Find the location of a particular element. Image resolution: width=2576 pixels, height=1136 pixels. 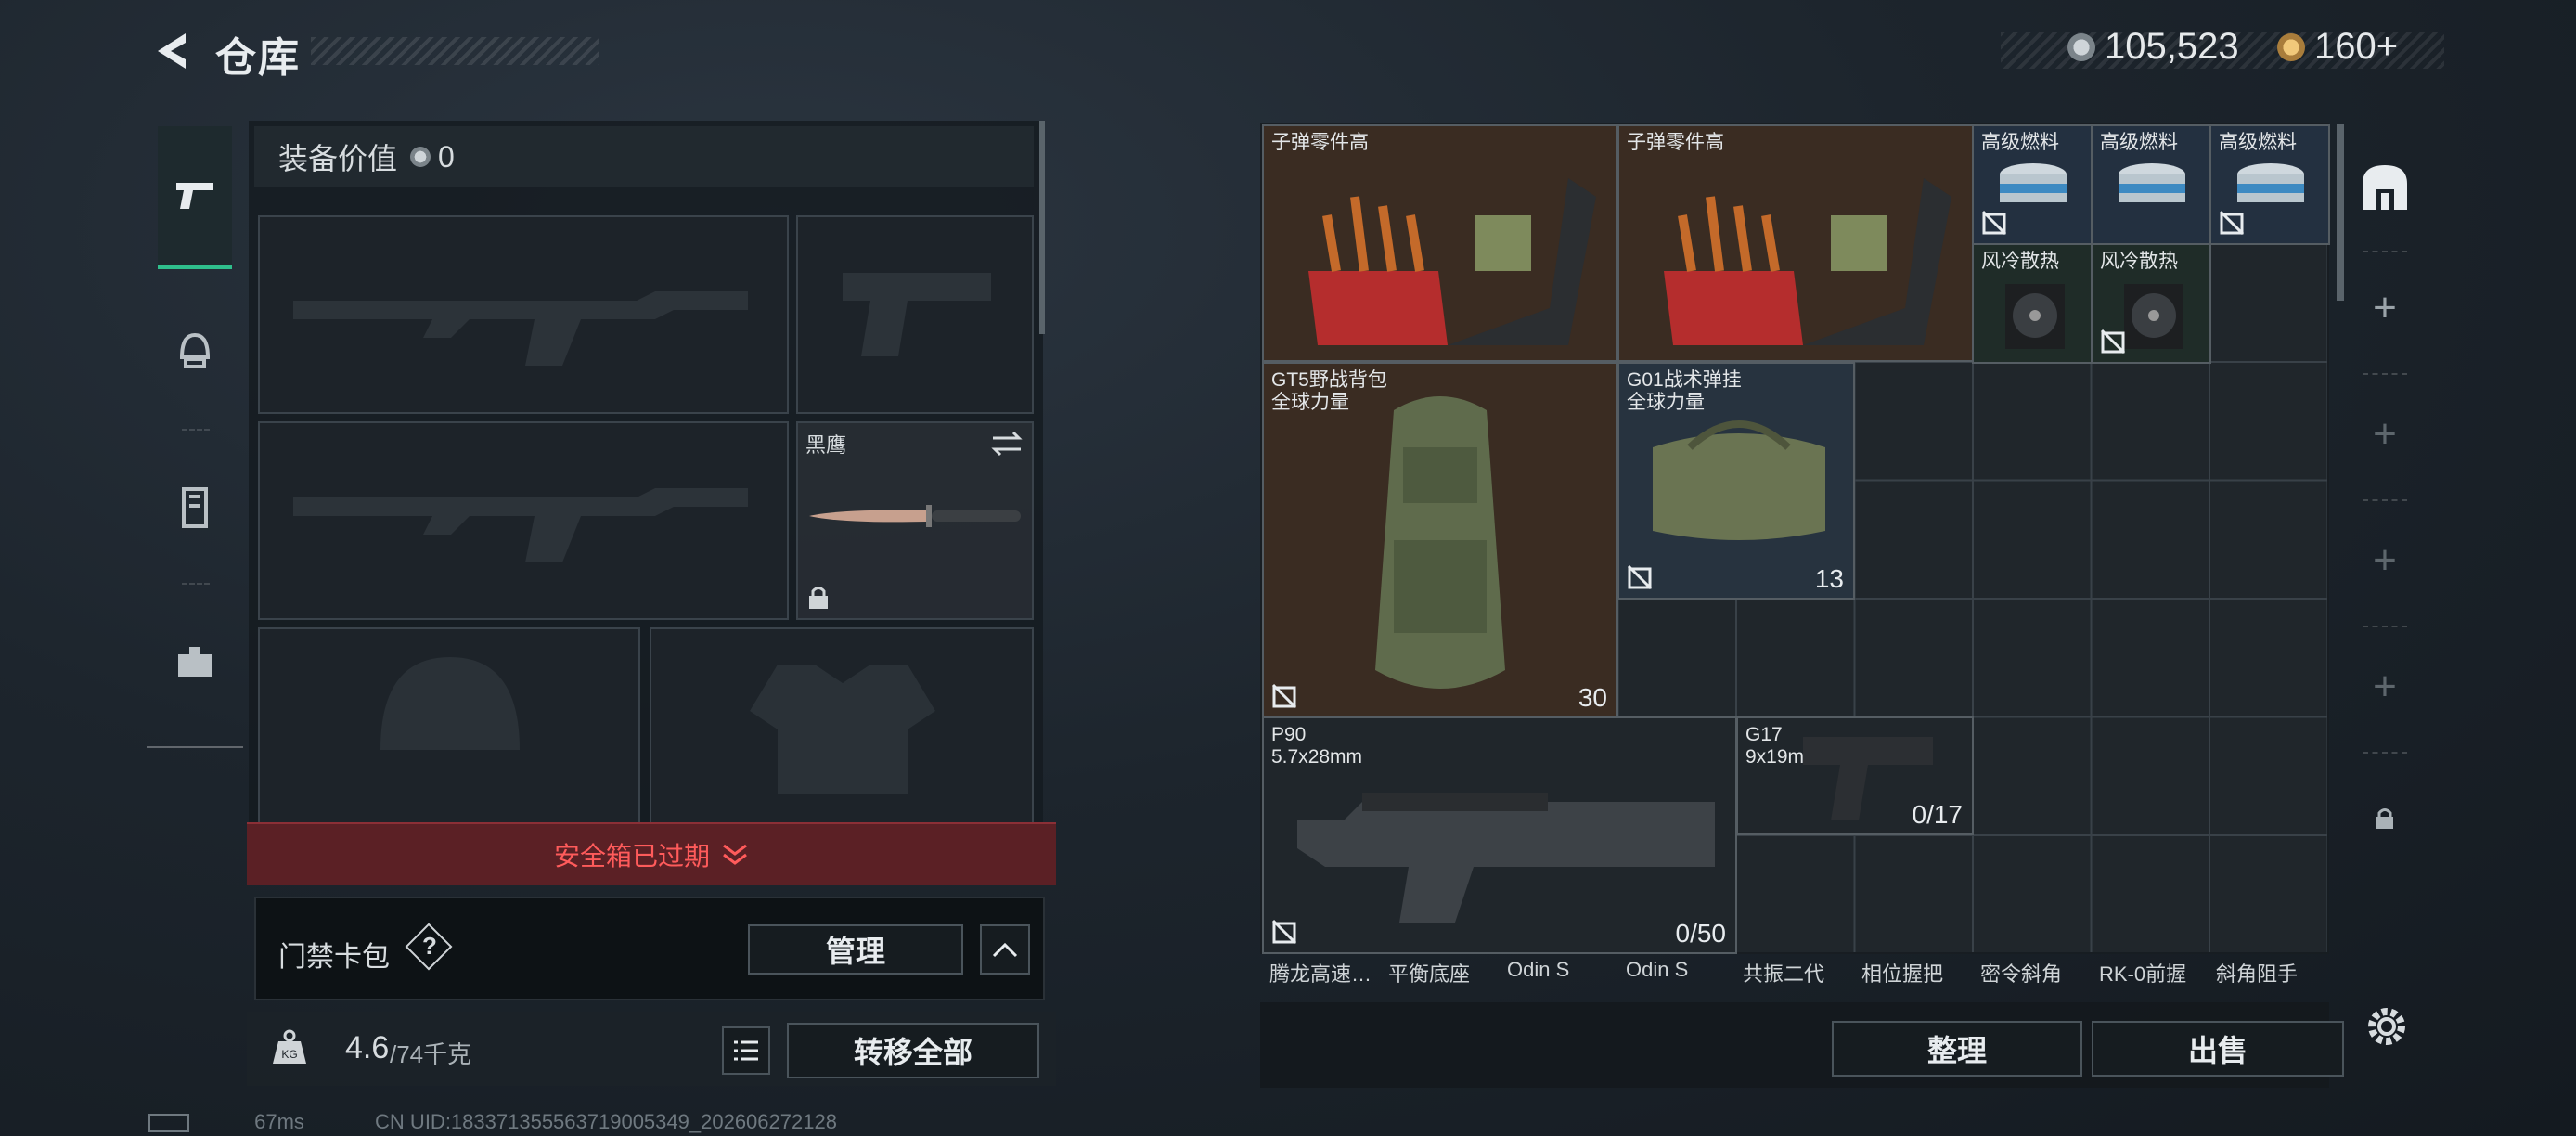

premium-coin-icon is located at coordinates (2291, 46).